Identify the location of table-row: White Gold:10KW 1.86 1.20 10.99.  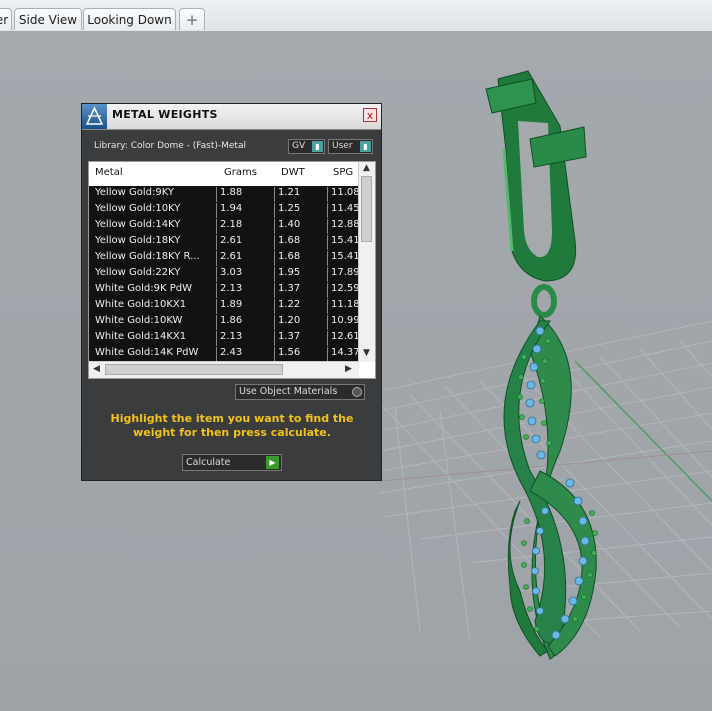
(224, 322).